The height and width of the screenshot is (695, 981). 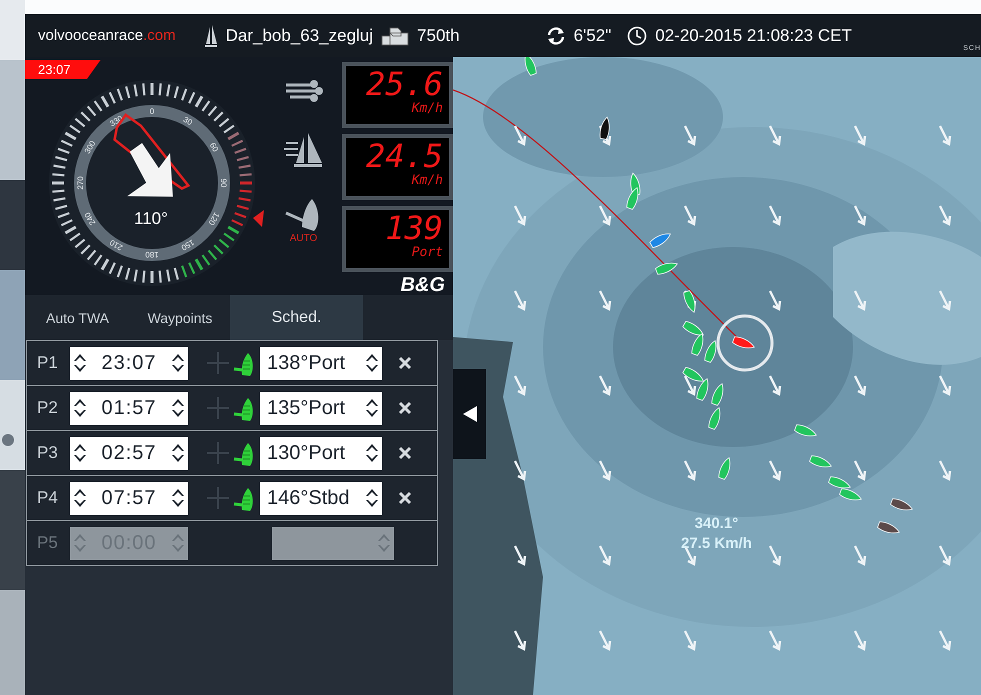 What do you see at coordinates (395, 36) in the screenshot?
I see `podium-icon` at bounding box center [395, 36].